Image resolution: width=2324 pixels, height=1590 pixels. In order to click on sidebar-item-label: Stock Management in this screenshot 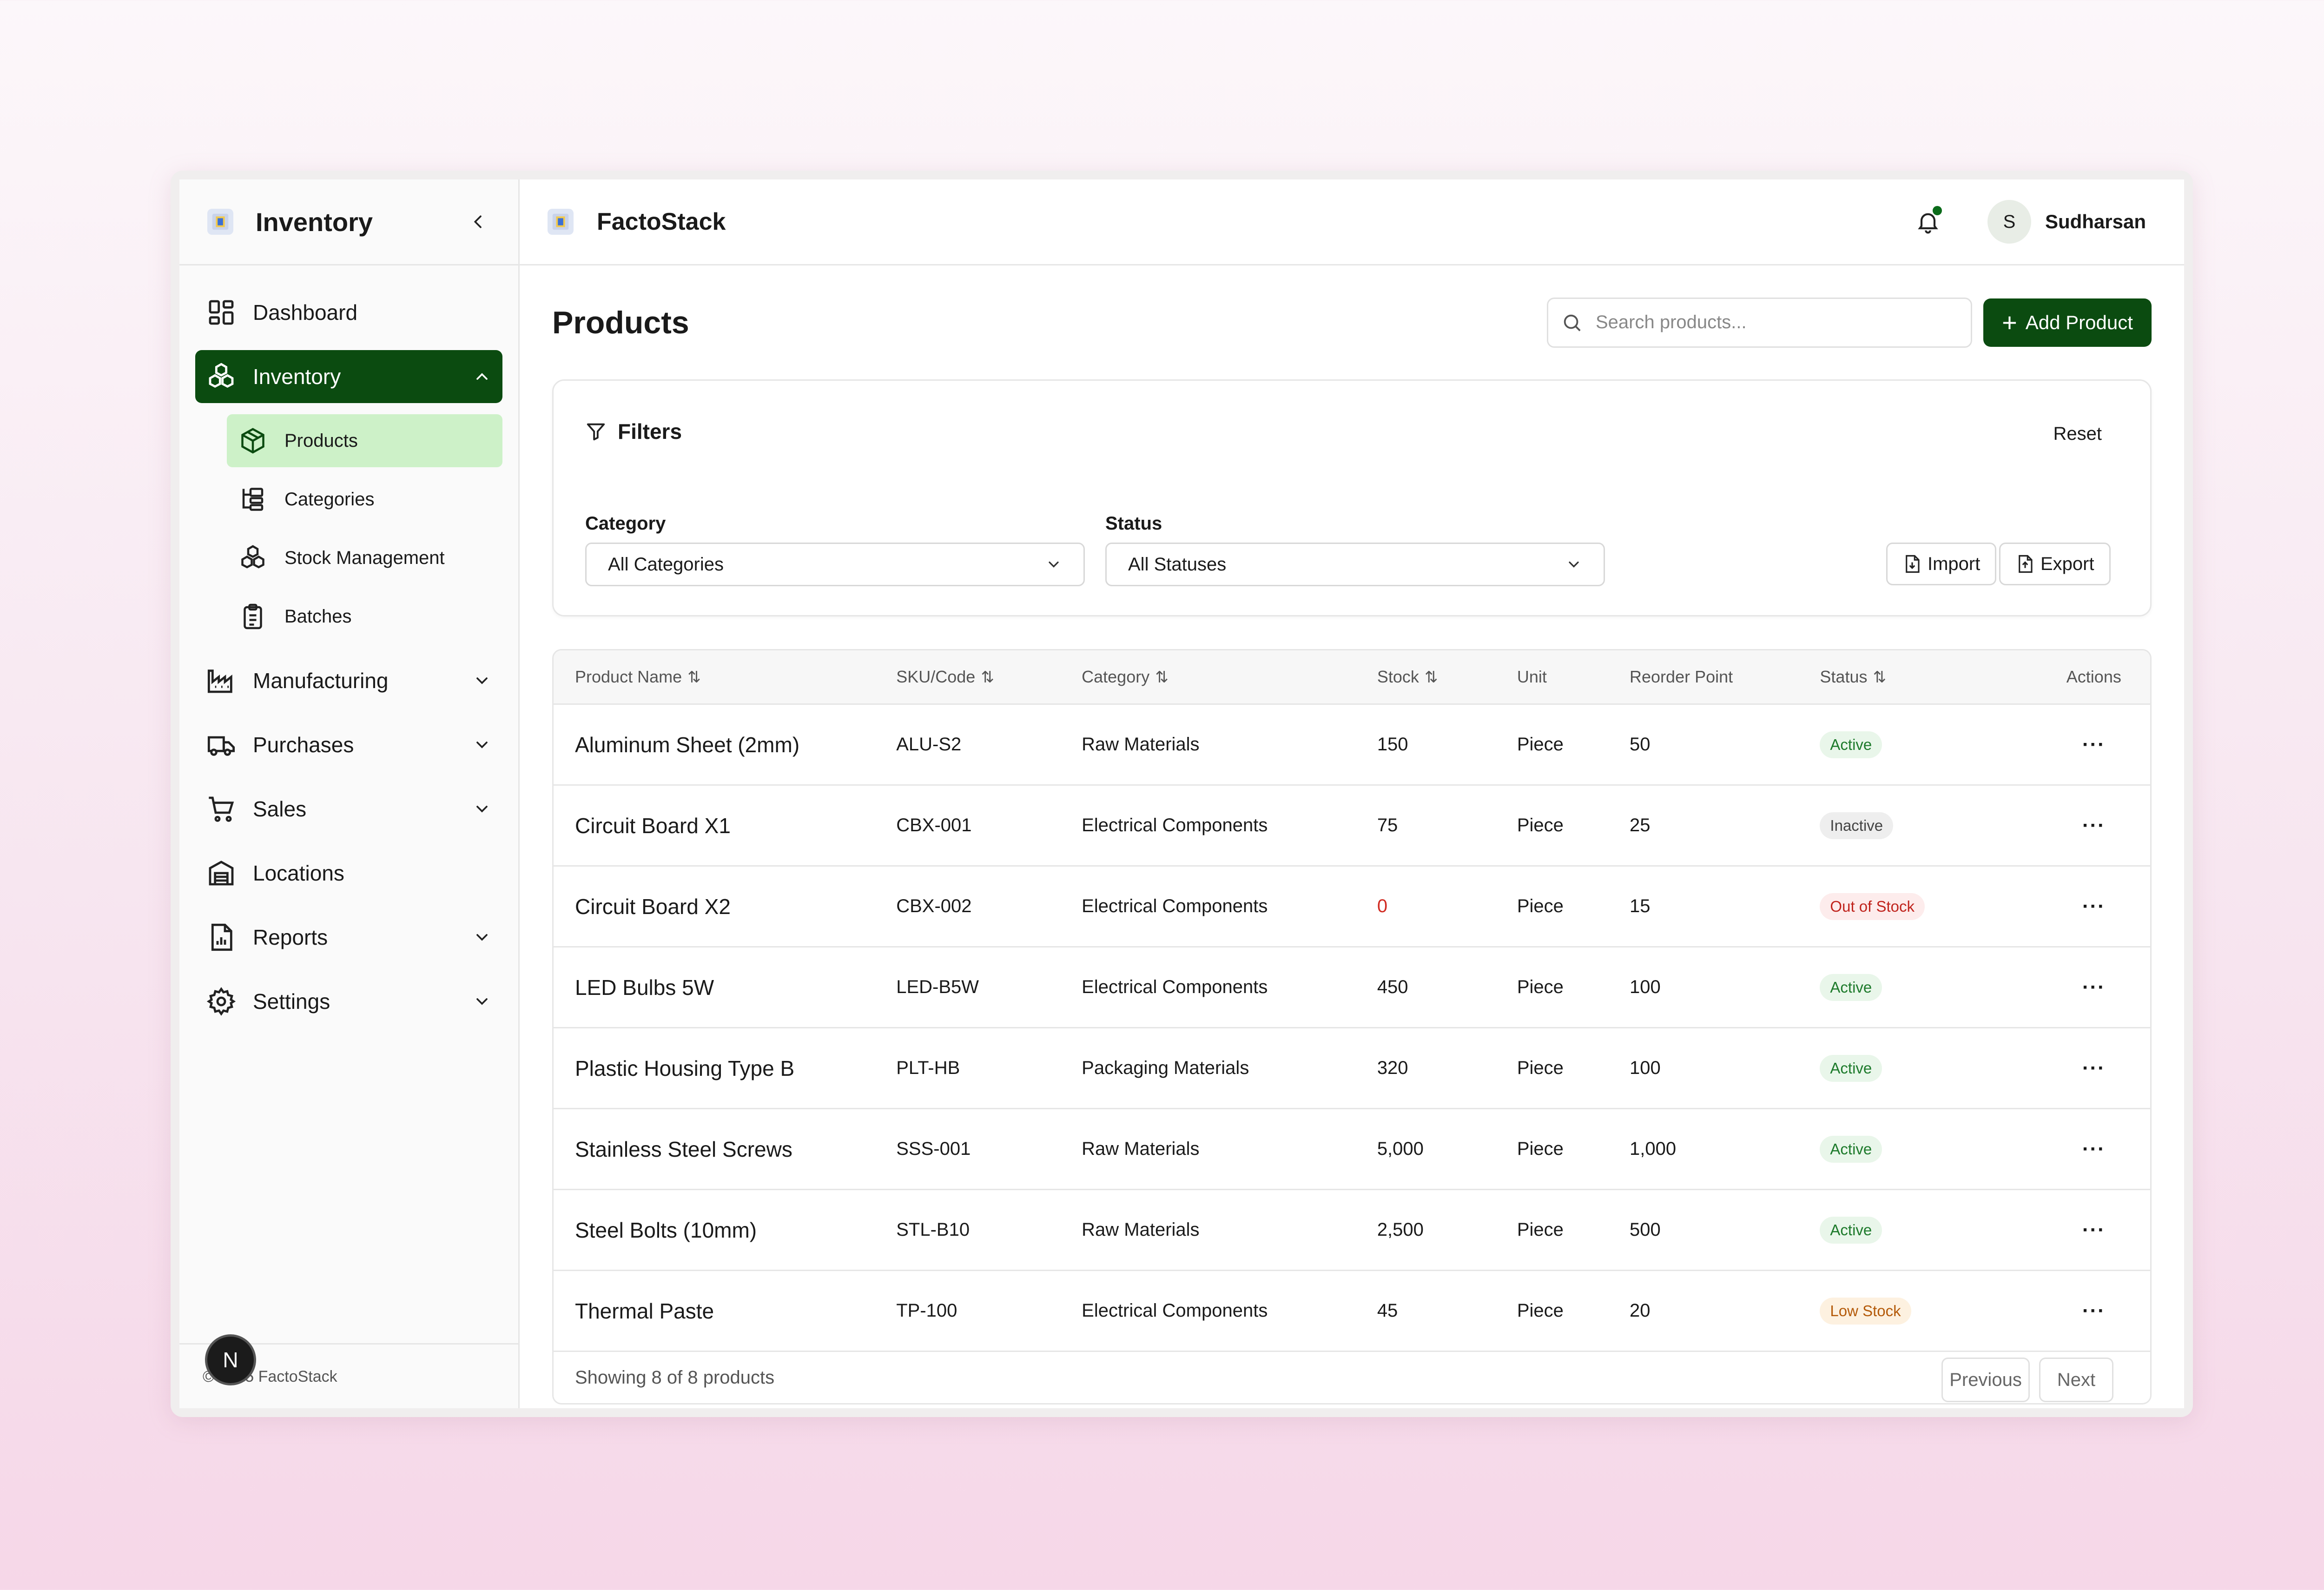, I will do `click(364, 557)`.